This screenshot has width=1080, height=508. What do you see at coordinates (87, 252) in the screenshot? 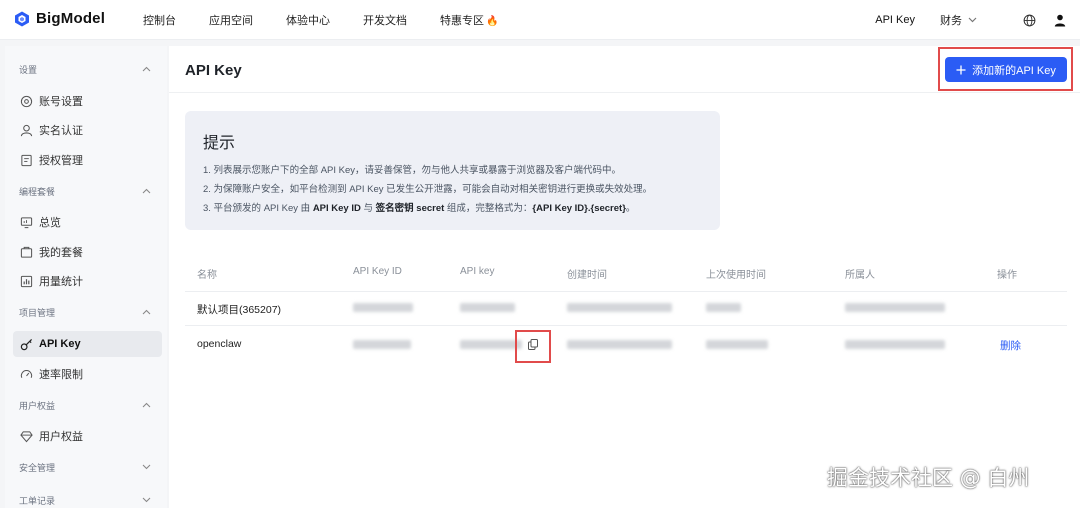
I see `sidebar-item-my-plan: 我的套餐` at bounding box center [87, 252].